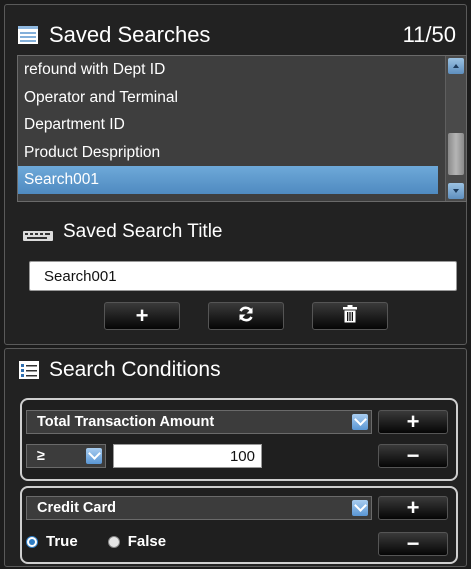 The image size is (471, 569). I want to click on boolean-radio-group: True False, so click(111, 541).